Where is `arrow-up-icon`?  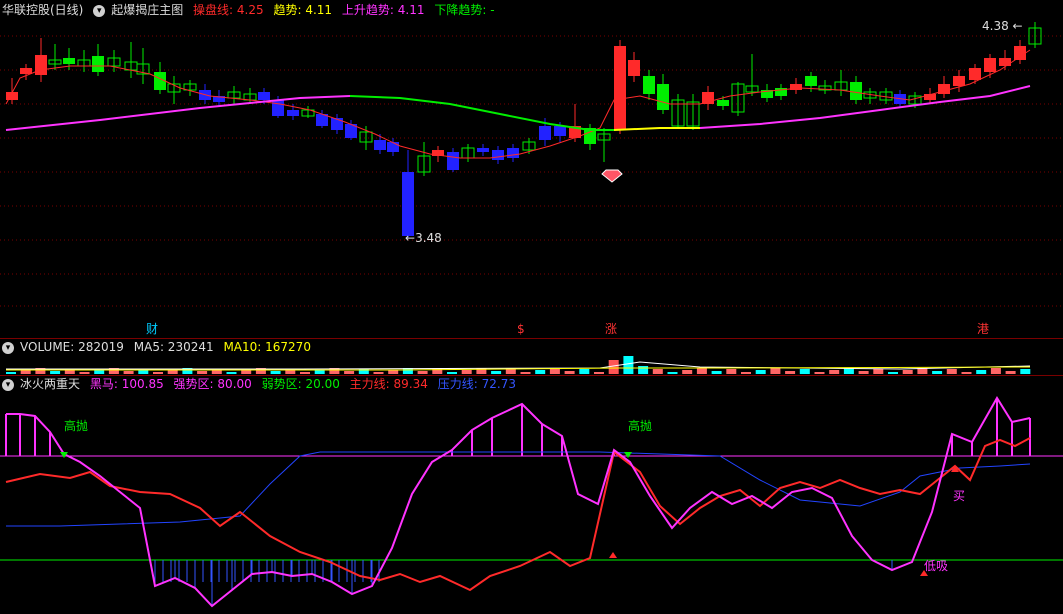
arrow-up-icon is located at coordinates (613, 555).